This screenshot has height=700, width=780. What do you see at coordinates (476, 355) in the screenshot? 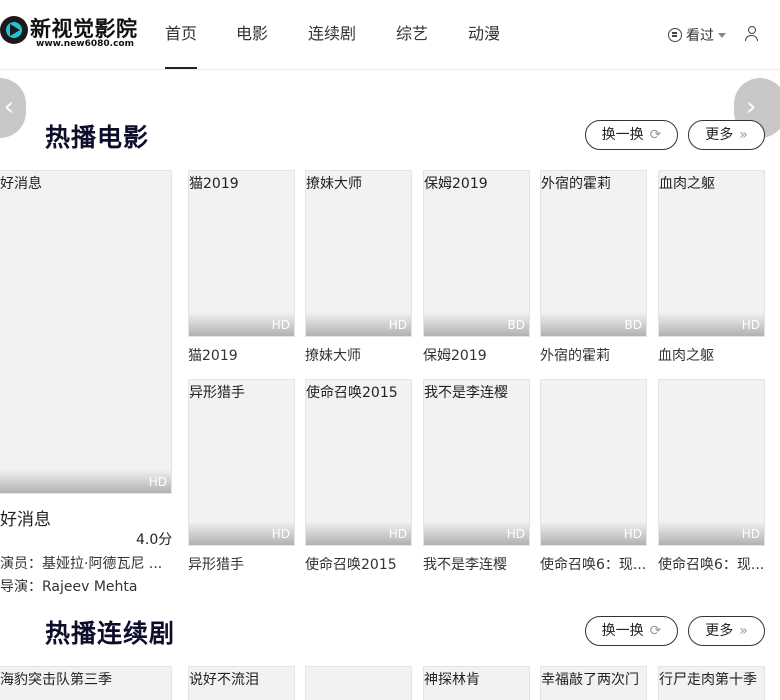
I see `movie-caption: 保姆2019` at bounding box center [476, 355].